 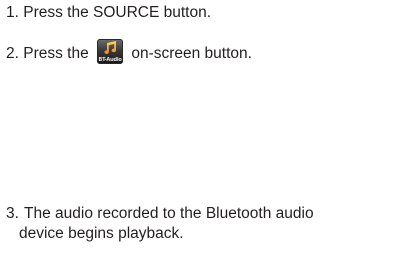 I want to click on step-2: 2. Press the BT-Audio on-screen button., so click(x=129, y=51).